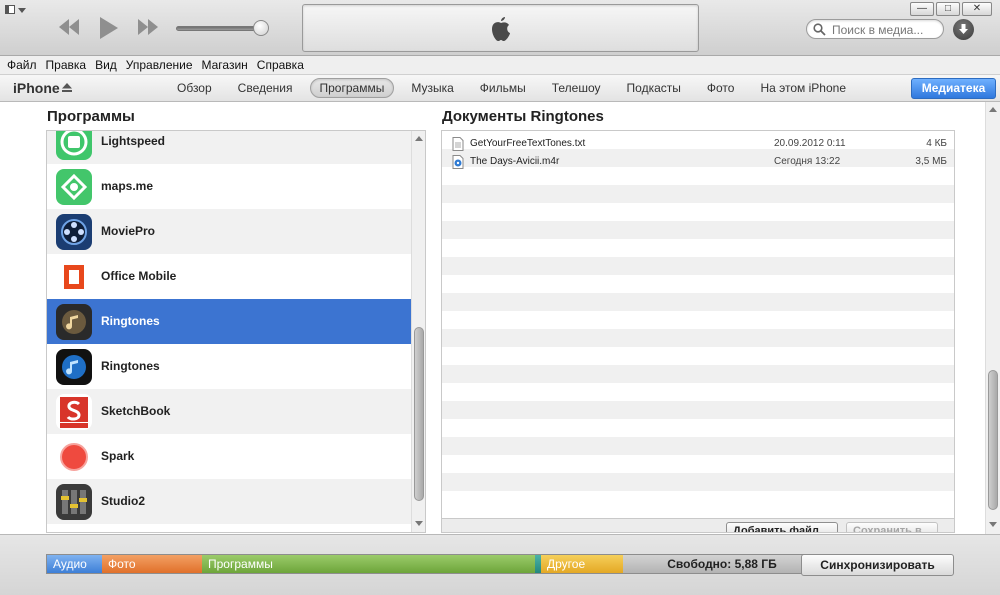  What do you see at coordinates (819, 29) in the screenshot?
I see `search-icon` at bounding box center [819, 29].